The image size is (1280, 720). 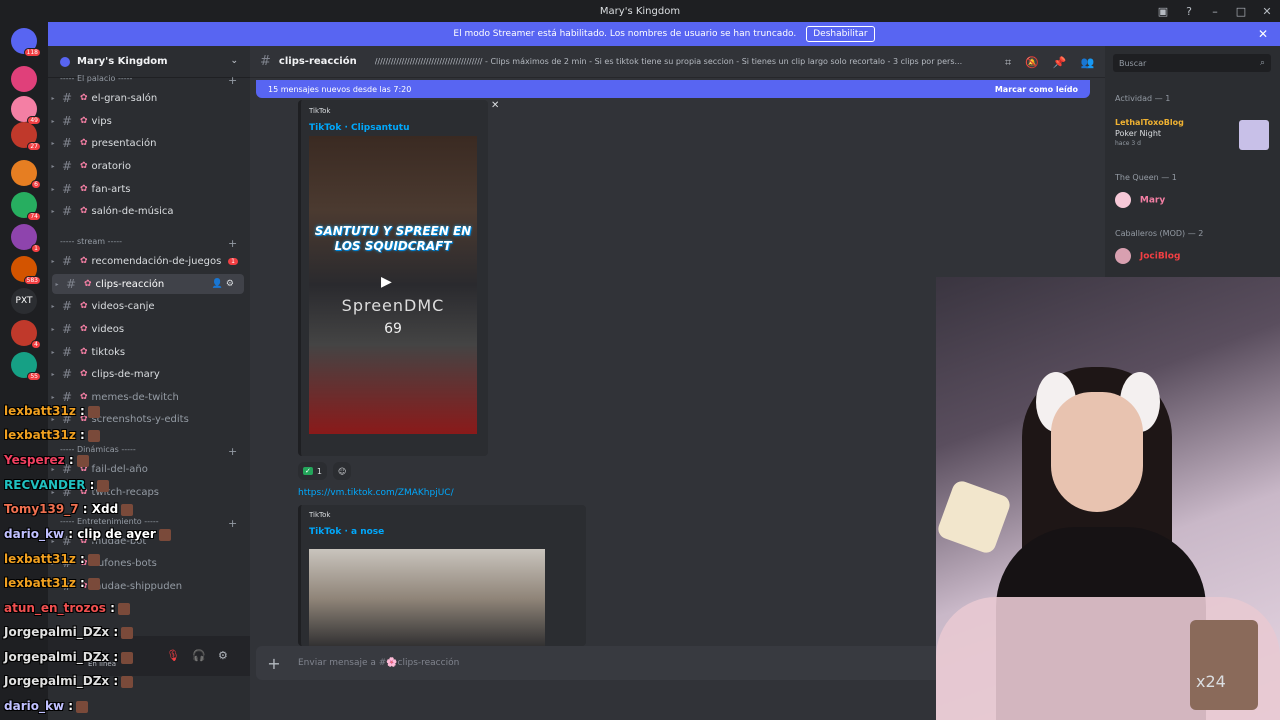 What do you see at coordinates (1192, 63) in the screenshot?
I see `search-input: Buscar ⌕` at bounding box center [1192, 63].